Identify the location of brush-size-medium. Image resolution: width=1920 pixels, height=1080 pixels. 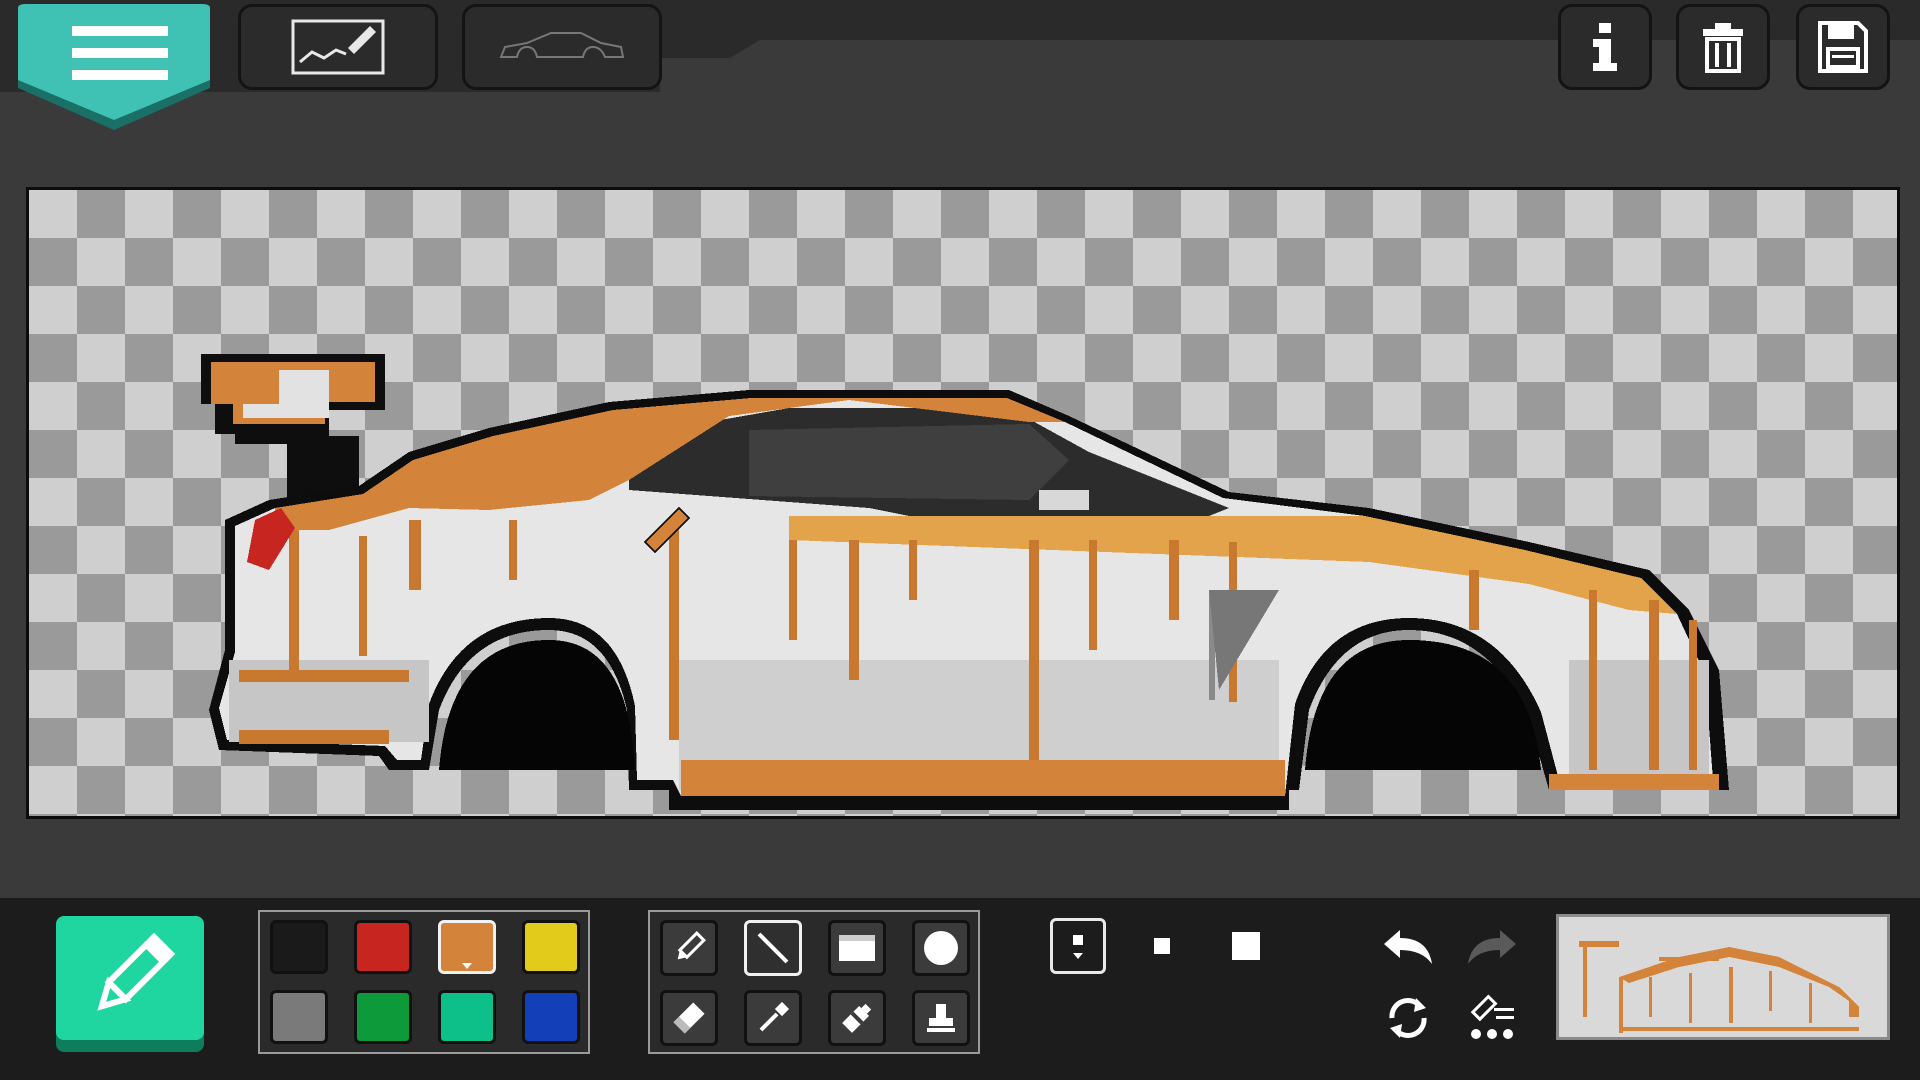
(1162, 946).